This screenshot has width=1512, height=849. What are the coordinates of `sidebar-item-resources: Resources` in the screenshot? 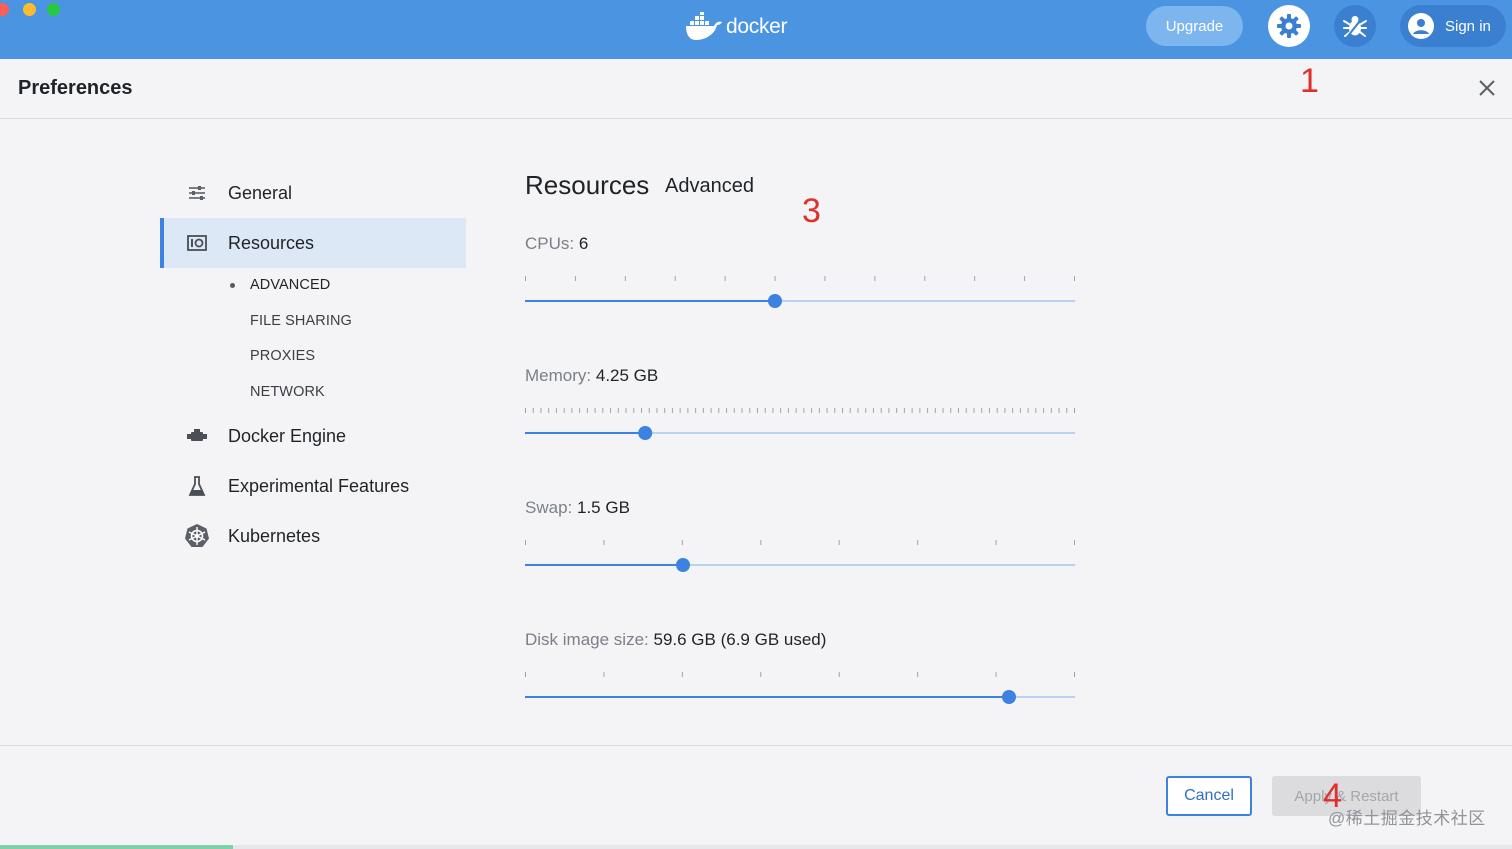 It's located at (313, 243).